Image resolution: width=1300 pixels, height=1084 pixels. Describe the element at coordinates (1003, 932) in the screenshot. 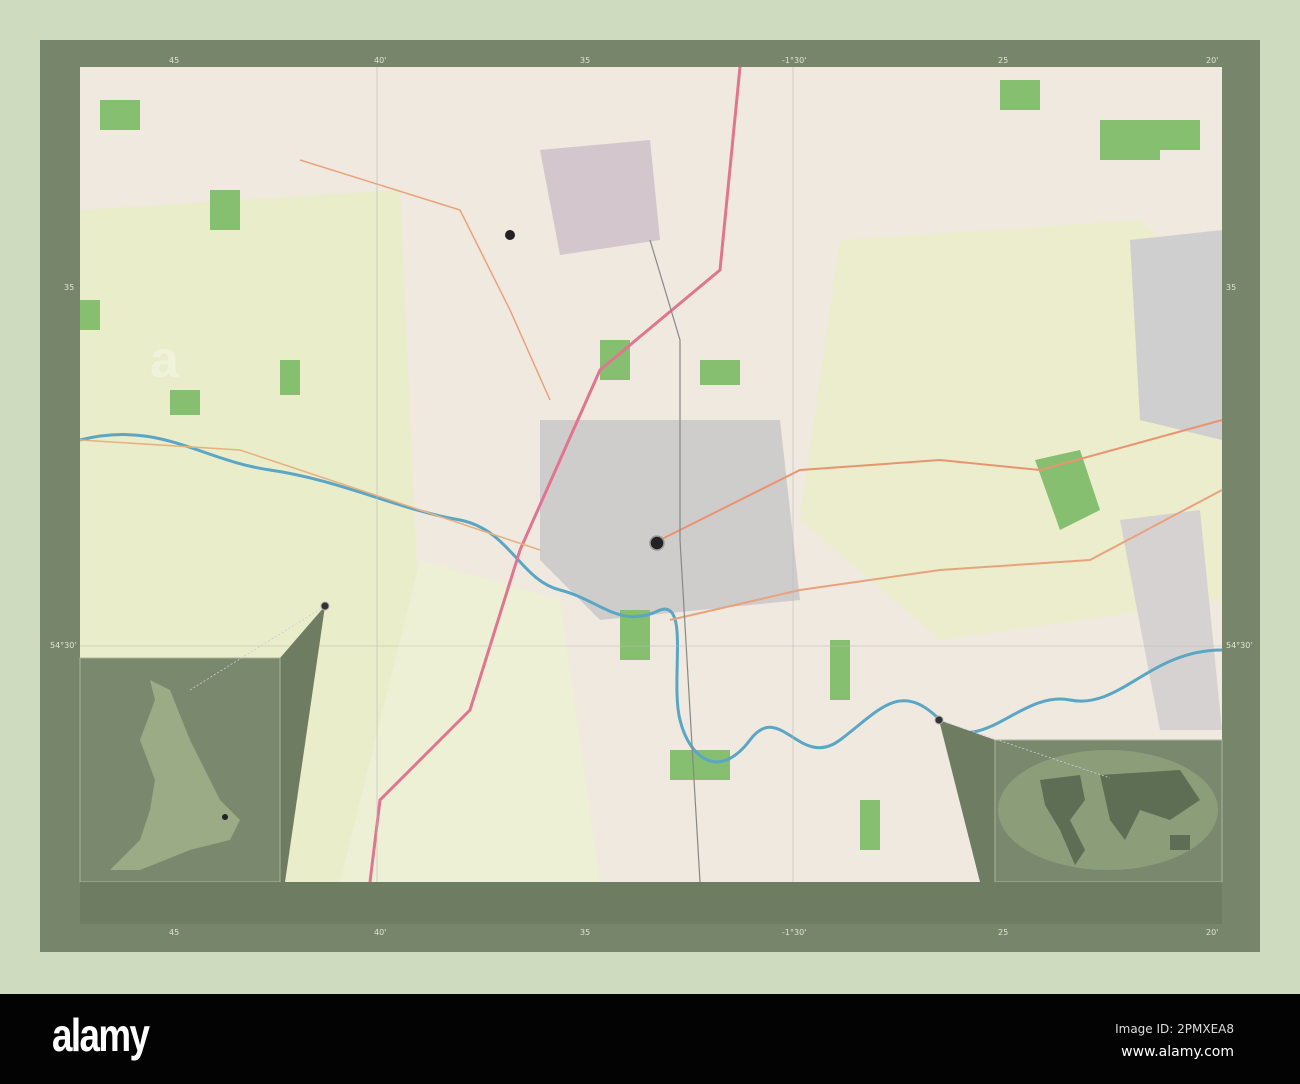

I see `bottom-coord-label: 25` at that location.